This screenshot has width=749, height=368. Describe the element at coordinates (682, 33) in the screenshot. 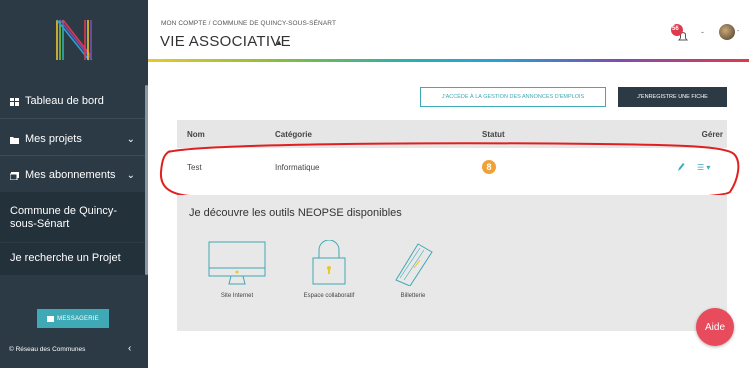

I see `notification-bell: 56` at that location.